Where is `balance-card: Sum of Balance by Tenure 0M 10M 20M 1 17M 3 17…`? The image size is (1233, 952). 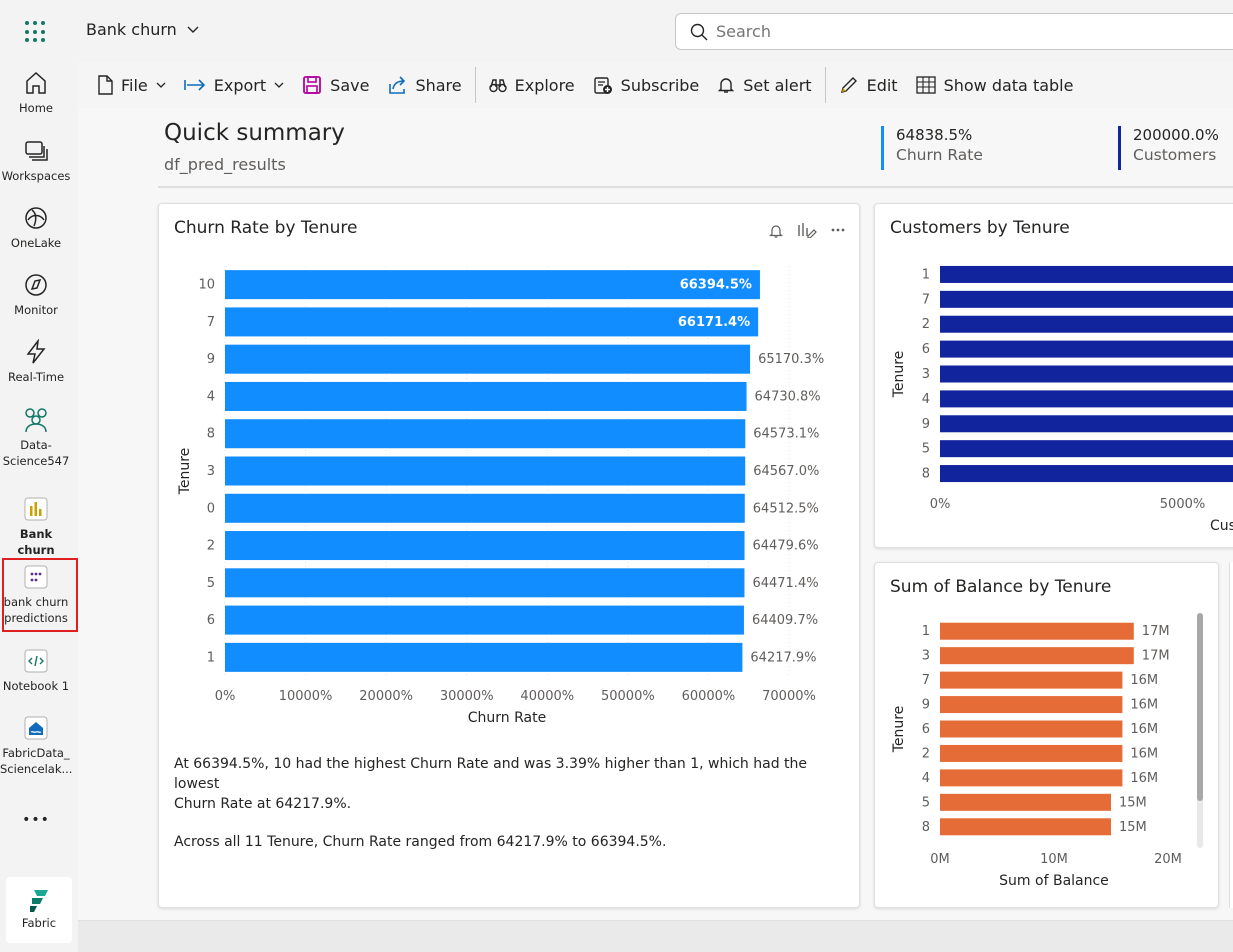
balance-card: Sum of Balance by Tenure 0M 10M 20M 1 17M 3 17… is located at coordinates (1046, 735).